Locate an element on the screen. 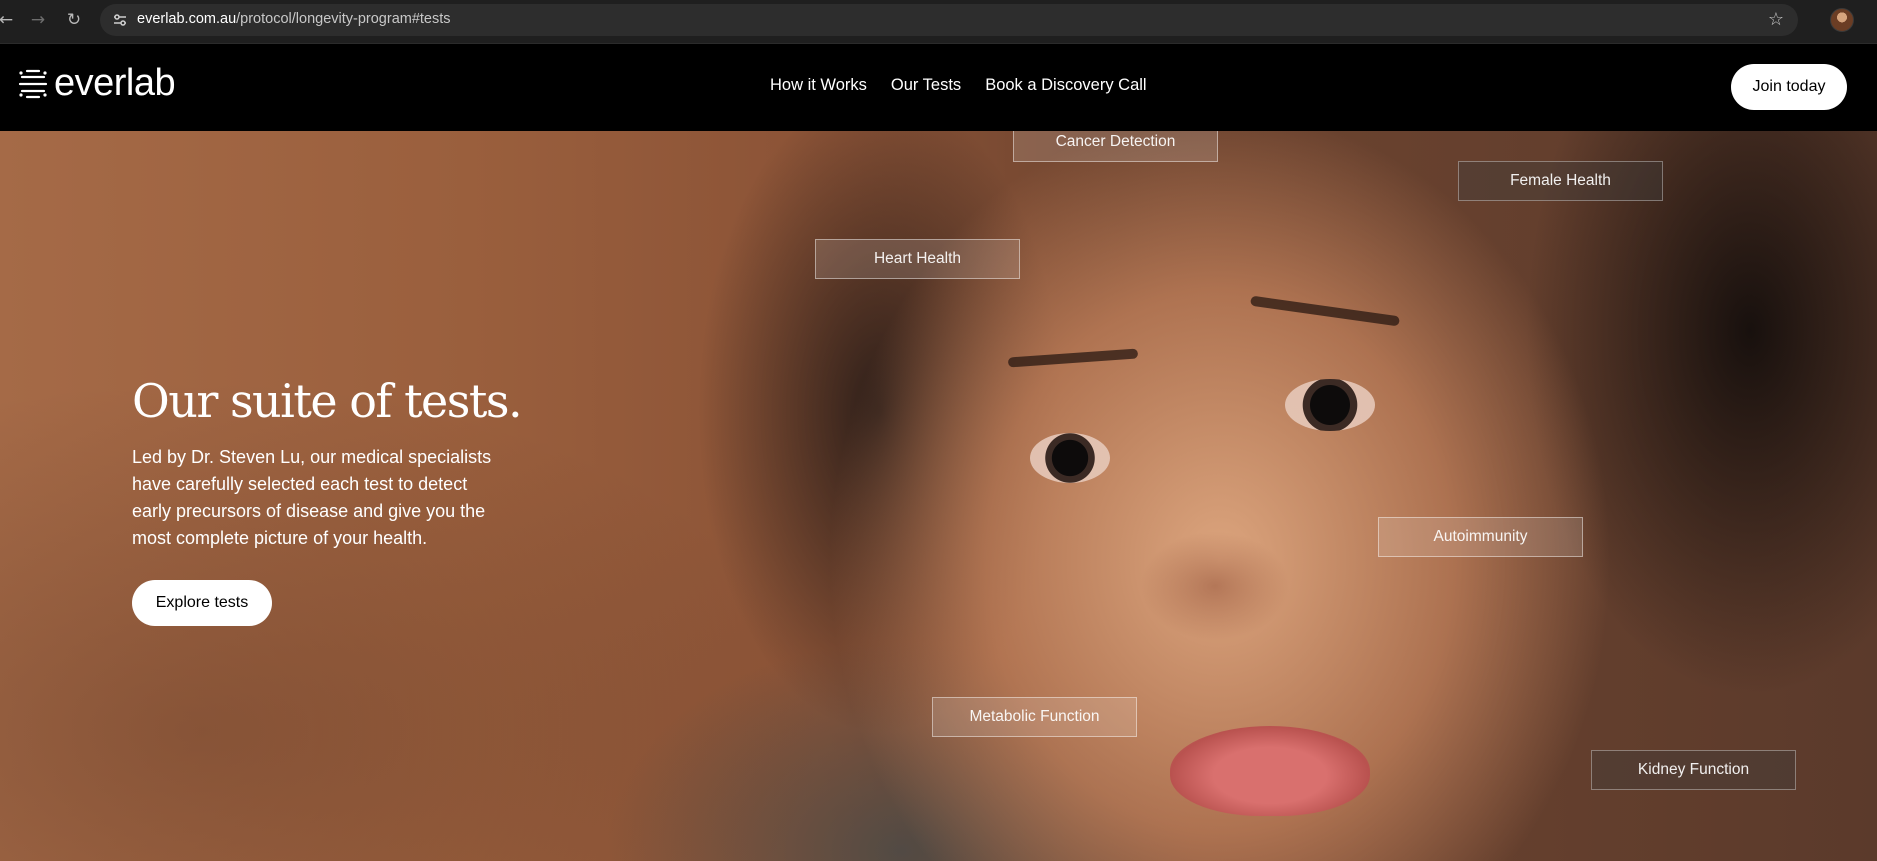 The image size is (1877, 861). portrait-eye-left is located at coordinates (1070, 458).